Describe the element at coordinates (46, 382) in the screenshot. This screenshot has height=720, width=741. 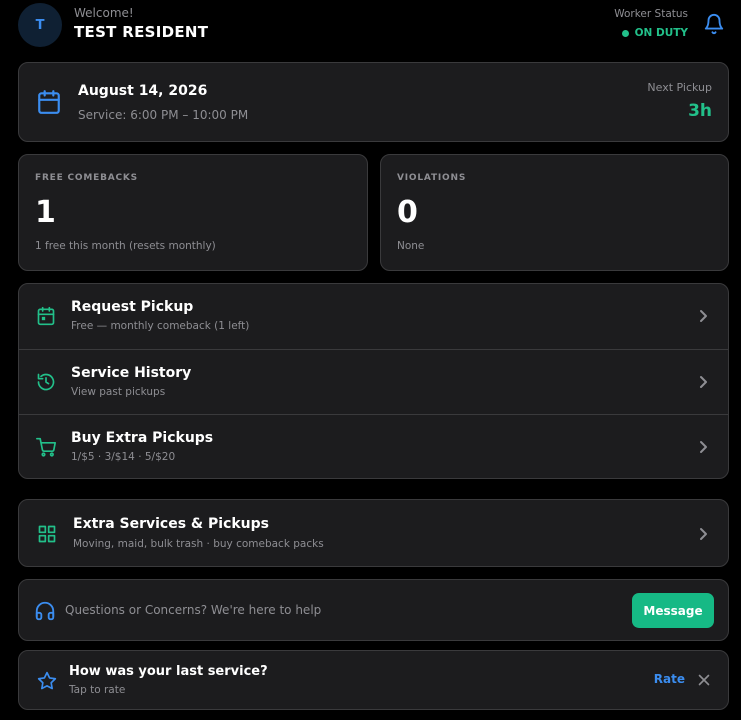
I see `history-icon` at that location.